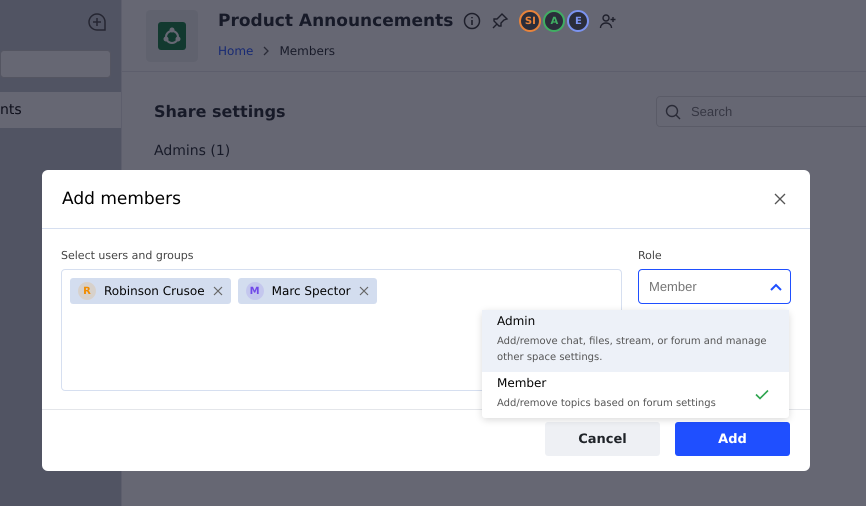 The width and height of the screenshot is (866, 506). I want to click on search-icon, so click(673, 112).